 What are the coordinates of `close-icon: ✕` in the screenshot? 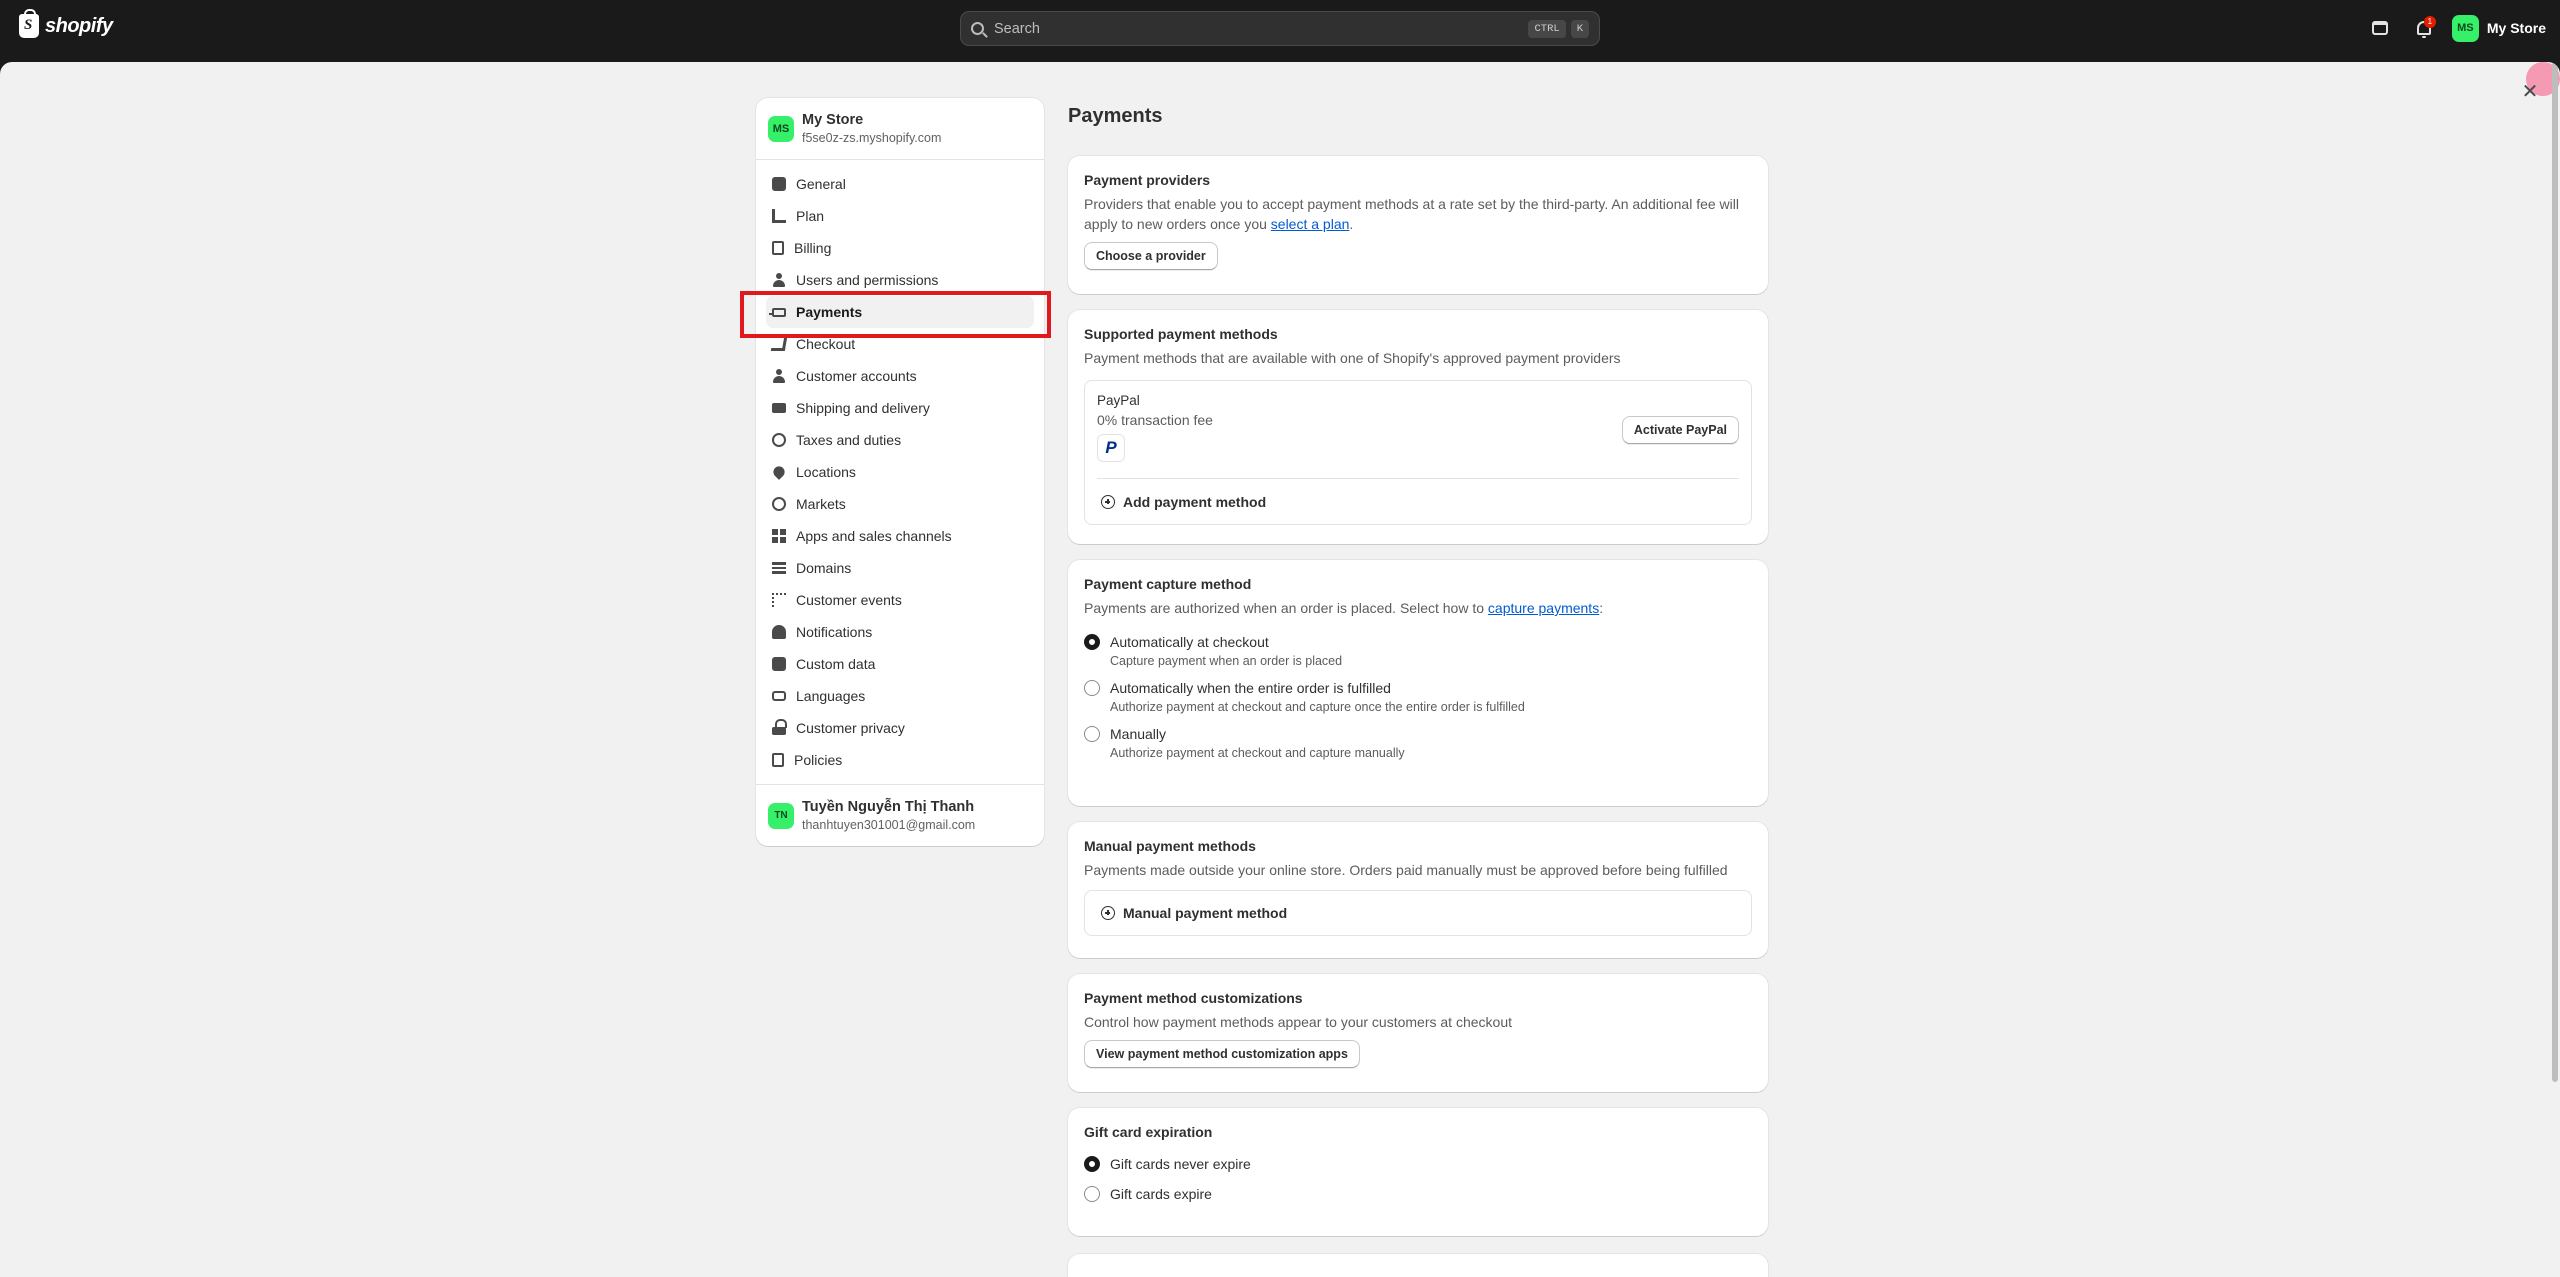 It's located at (2530, 92).